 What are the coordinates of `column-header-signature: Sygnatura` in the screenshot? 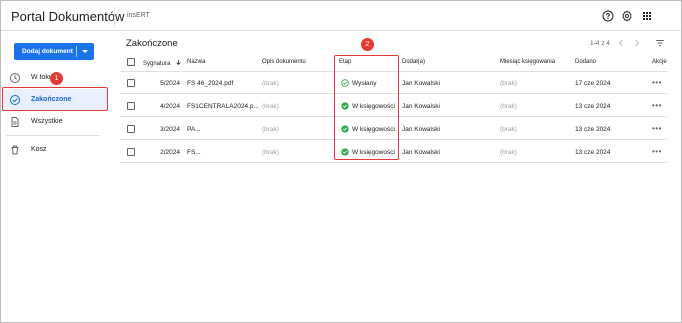 It's located at (162, 63).